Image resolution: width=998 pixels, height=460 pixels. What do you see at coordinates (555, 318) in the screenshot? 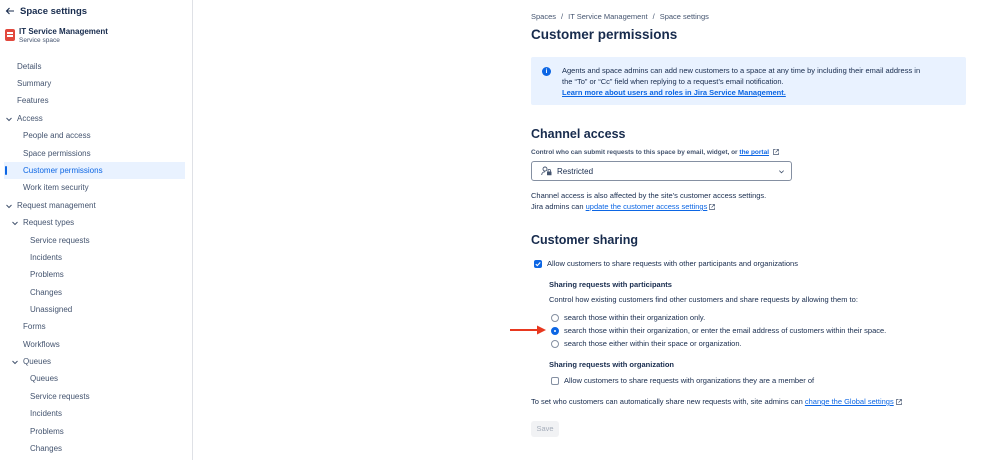
I see `radio-organization-only` at bounding box center [555, 318].